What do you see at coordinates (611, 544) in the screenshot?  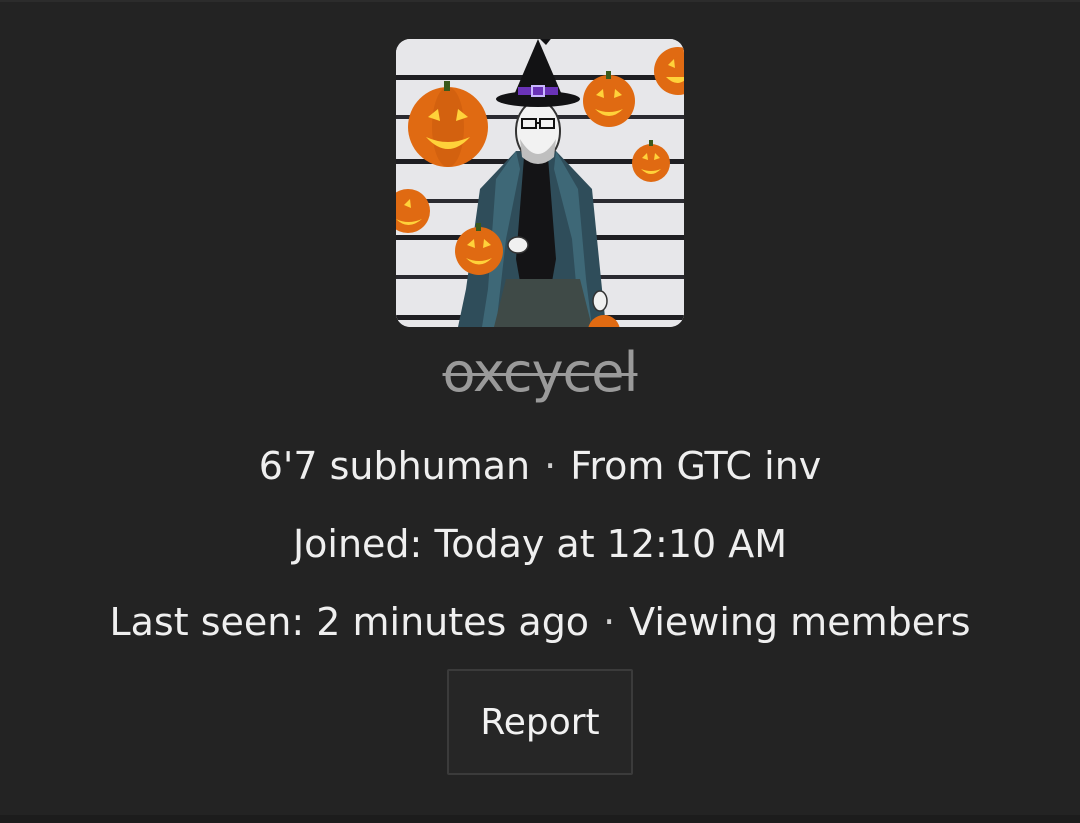 I see `joined-value: Today at 12:10 AM` at bounding box center [611, 544].